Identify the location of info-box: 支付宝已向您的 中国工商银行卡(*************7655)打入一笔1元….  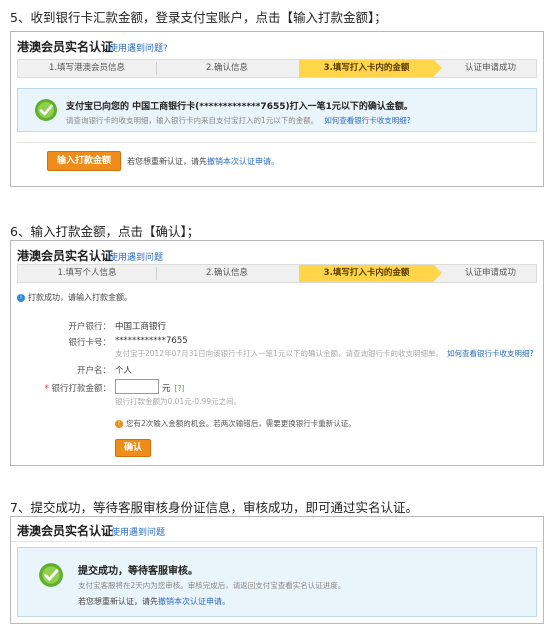
(277, 110).